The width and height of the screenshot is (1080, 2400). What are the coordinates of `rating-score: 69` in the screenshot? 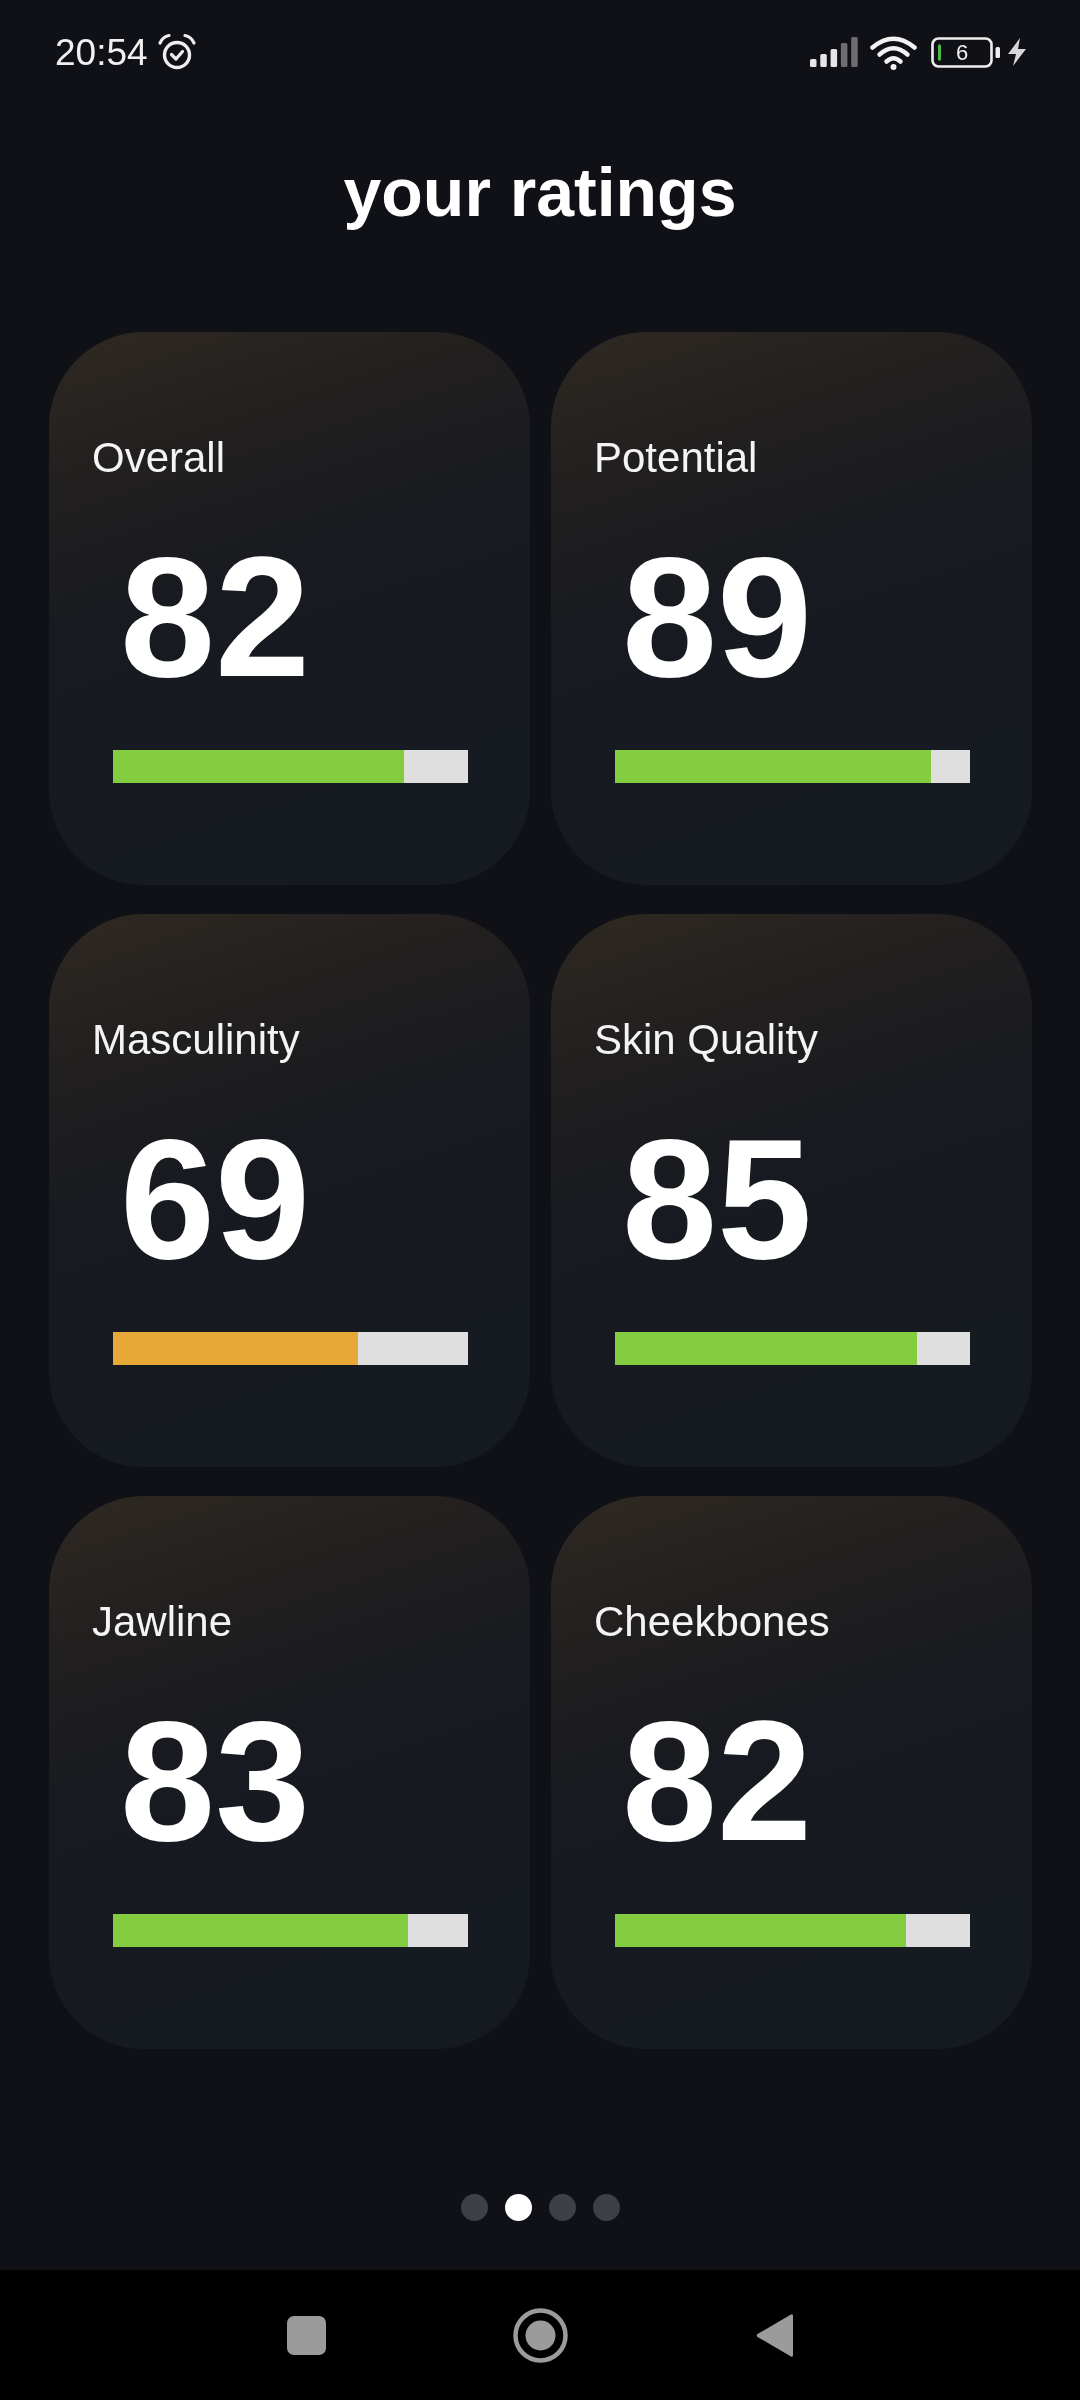 It's located at (215, 1199).